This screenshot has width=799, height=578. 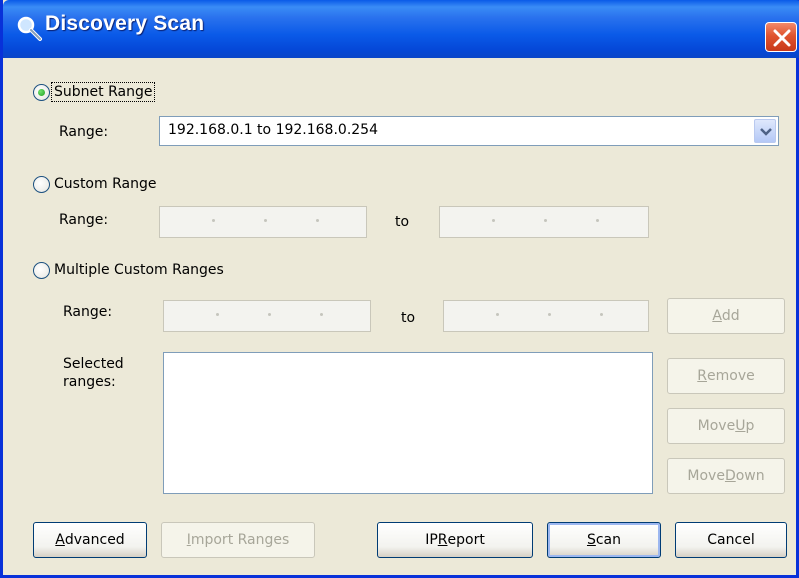 What do you see at coordinates (726, 376) in the screenshot?
I see `remove-button: Remove` at bounding box center [726, 376].